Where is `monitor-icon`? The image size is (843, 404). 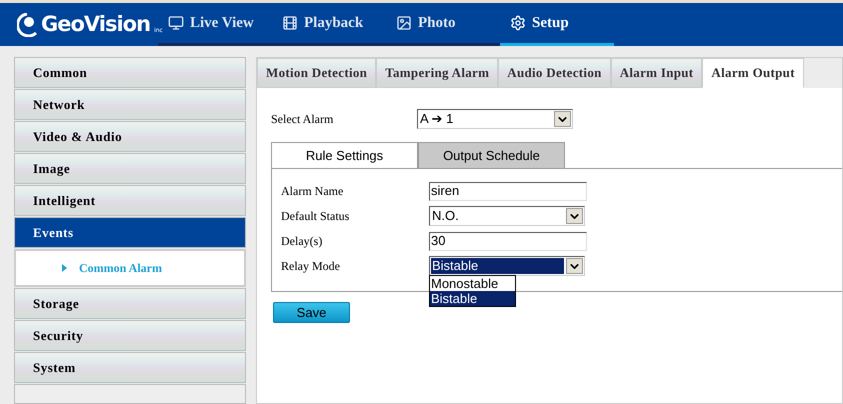
monitor-icon is located at coordinates (176, 23).